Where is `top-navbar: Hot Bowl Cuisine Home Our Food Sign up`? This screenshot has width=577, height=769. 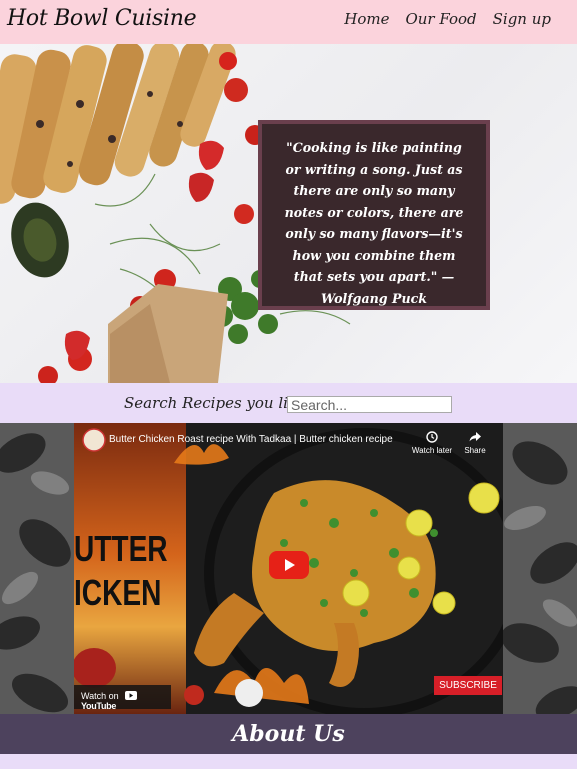 top-navbar: Hot Bowl Cuisine Home Our Food Sign up is located at coordinates (288, 22).